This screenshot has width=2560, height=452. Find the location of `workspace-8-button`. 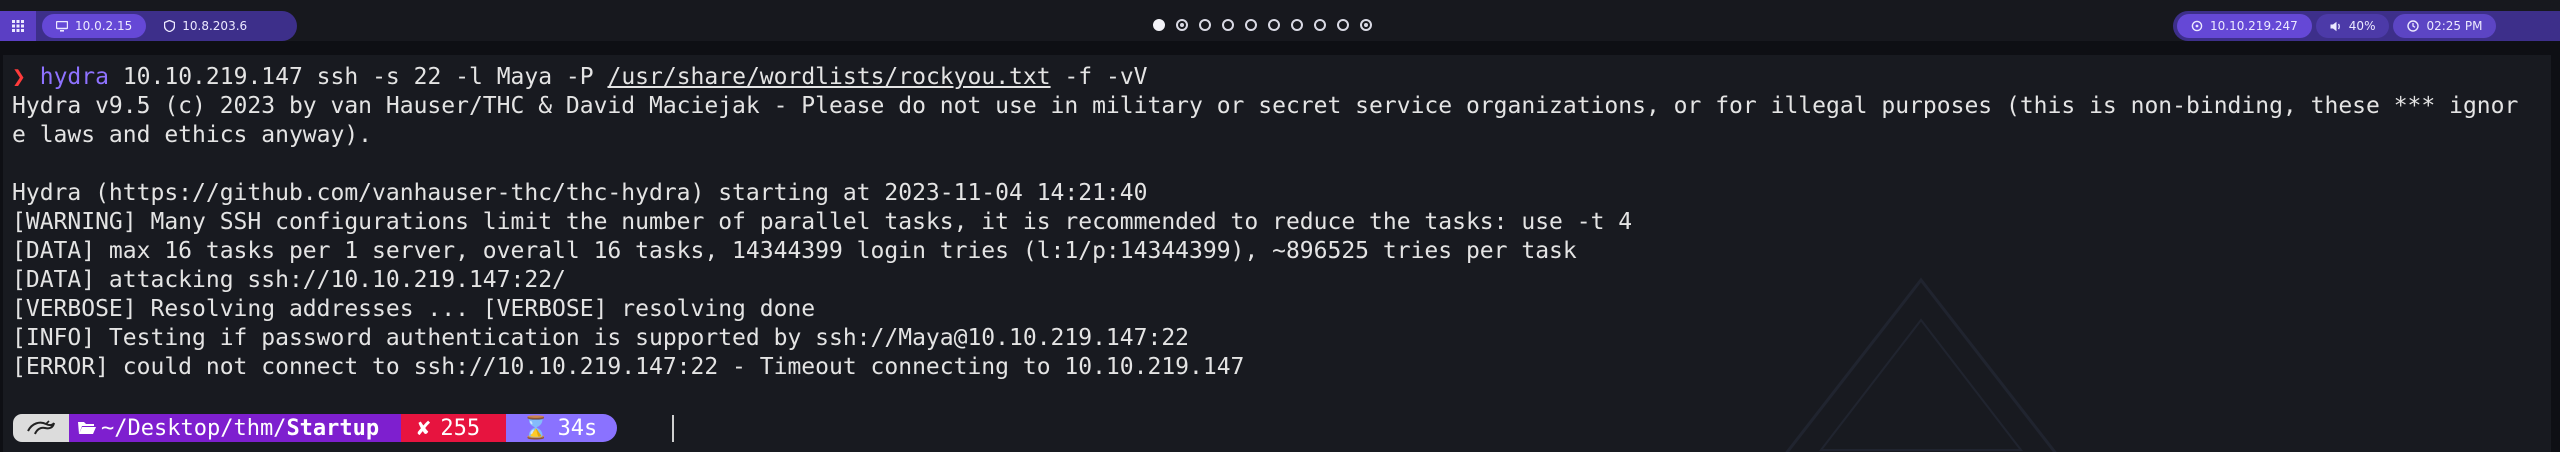

workspace-8-button is located at coordinates (1320, 25).